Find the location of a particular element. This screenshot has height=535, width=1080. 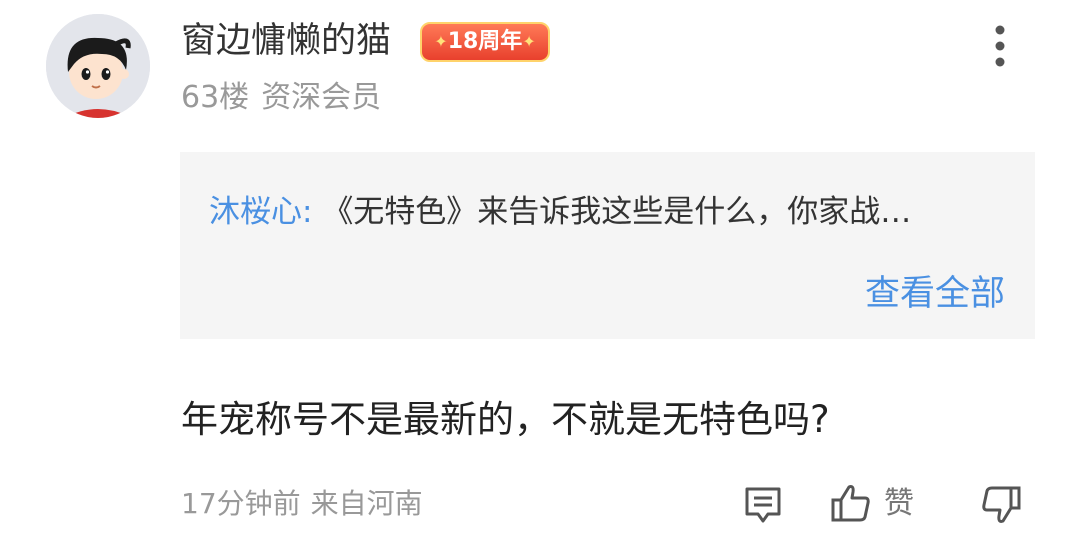

floor-number: 63楼 is located at coordinates (215, 97).